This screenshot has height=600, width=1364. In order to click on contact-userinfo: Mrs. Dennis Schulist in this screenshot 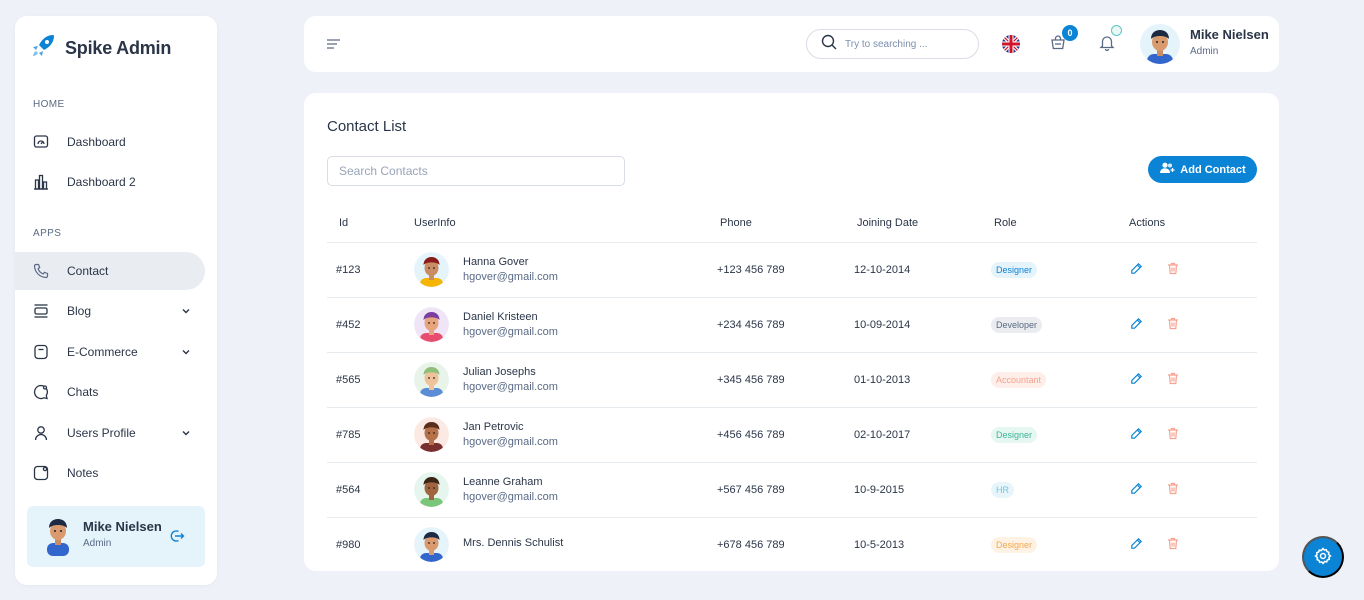, I will do `click(565, 544)`.